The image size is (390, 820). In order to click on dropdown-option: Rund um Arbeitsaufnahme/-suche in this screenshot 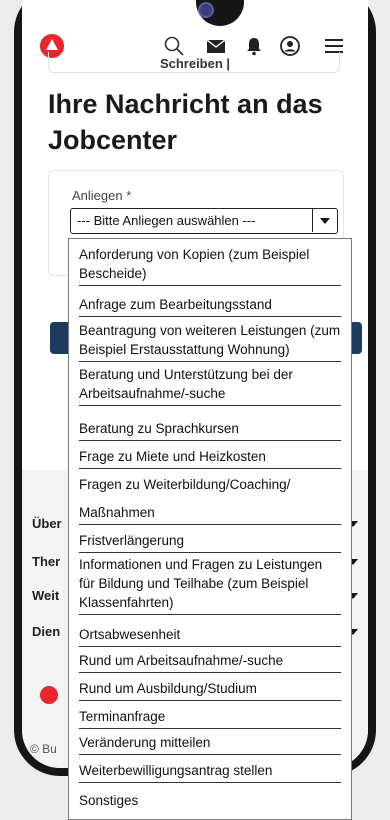, I will do `click(210, 662)`.